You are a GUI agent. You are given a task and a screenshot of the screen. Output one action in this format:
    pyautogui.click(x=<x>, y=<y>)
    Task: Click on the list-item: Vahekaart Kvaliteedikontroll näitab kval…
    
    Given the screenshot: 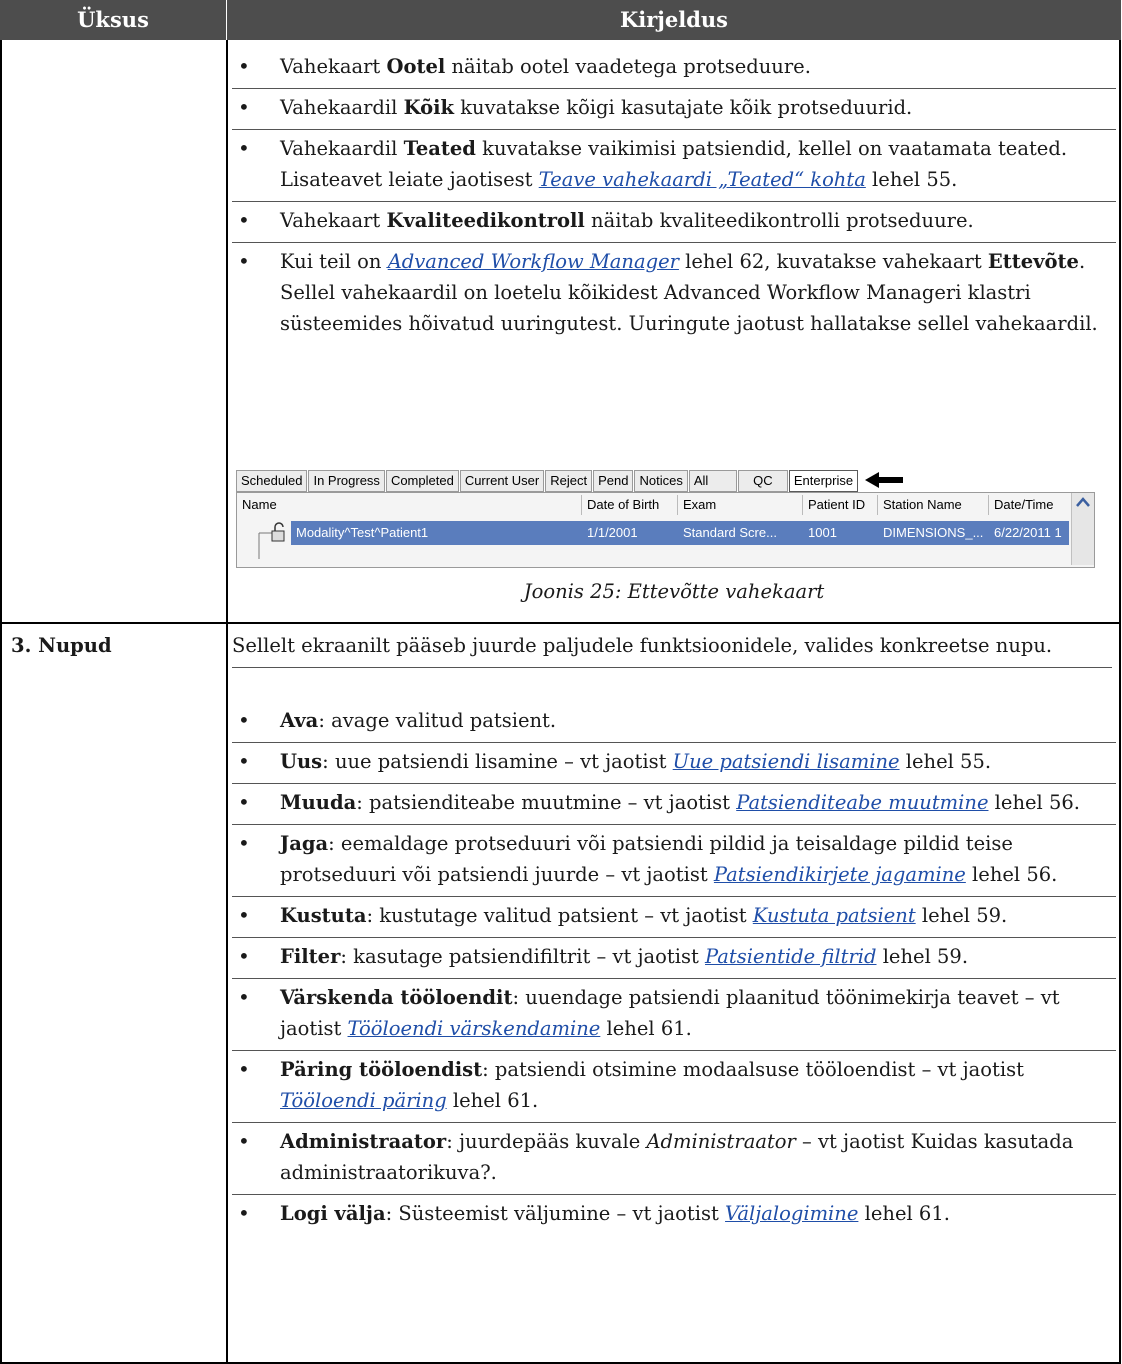 What is the action you would take?
    pyautogui.click(x=674, y=222)
    